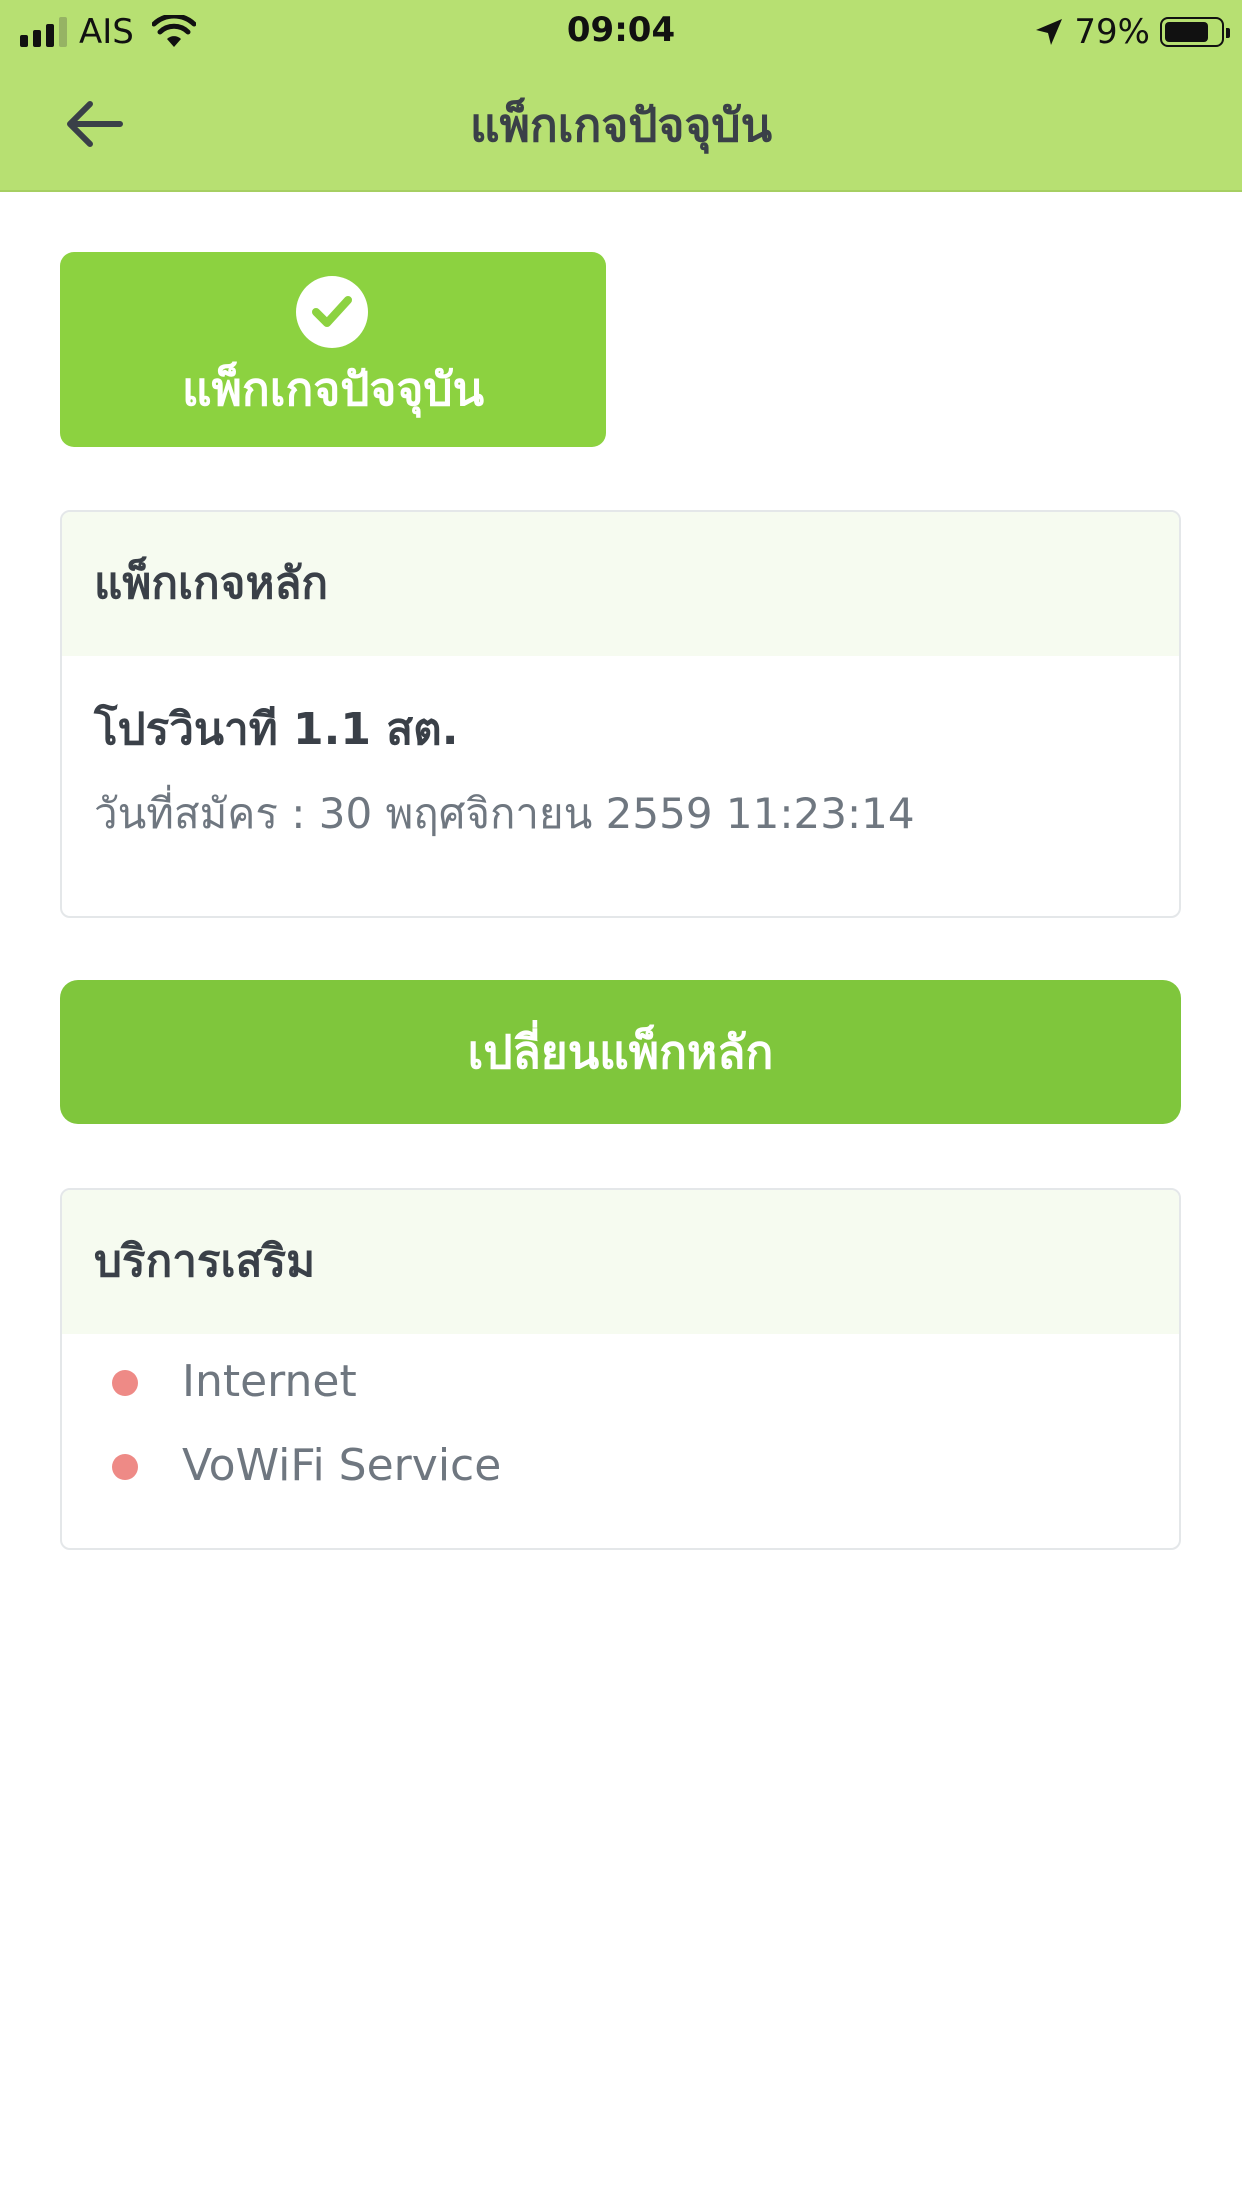 The height and width of the screenshot is (2208, 1242). Describe the element at coordinates (620, 1466) in the screenshot. I see `list-item: VoWiFi Service` at that location.